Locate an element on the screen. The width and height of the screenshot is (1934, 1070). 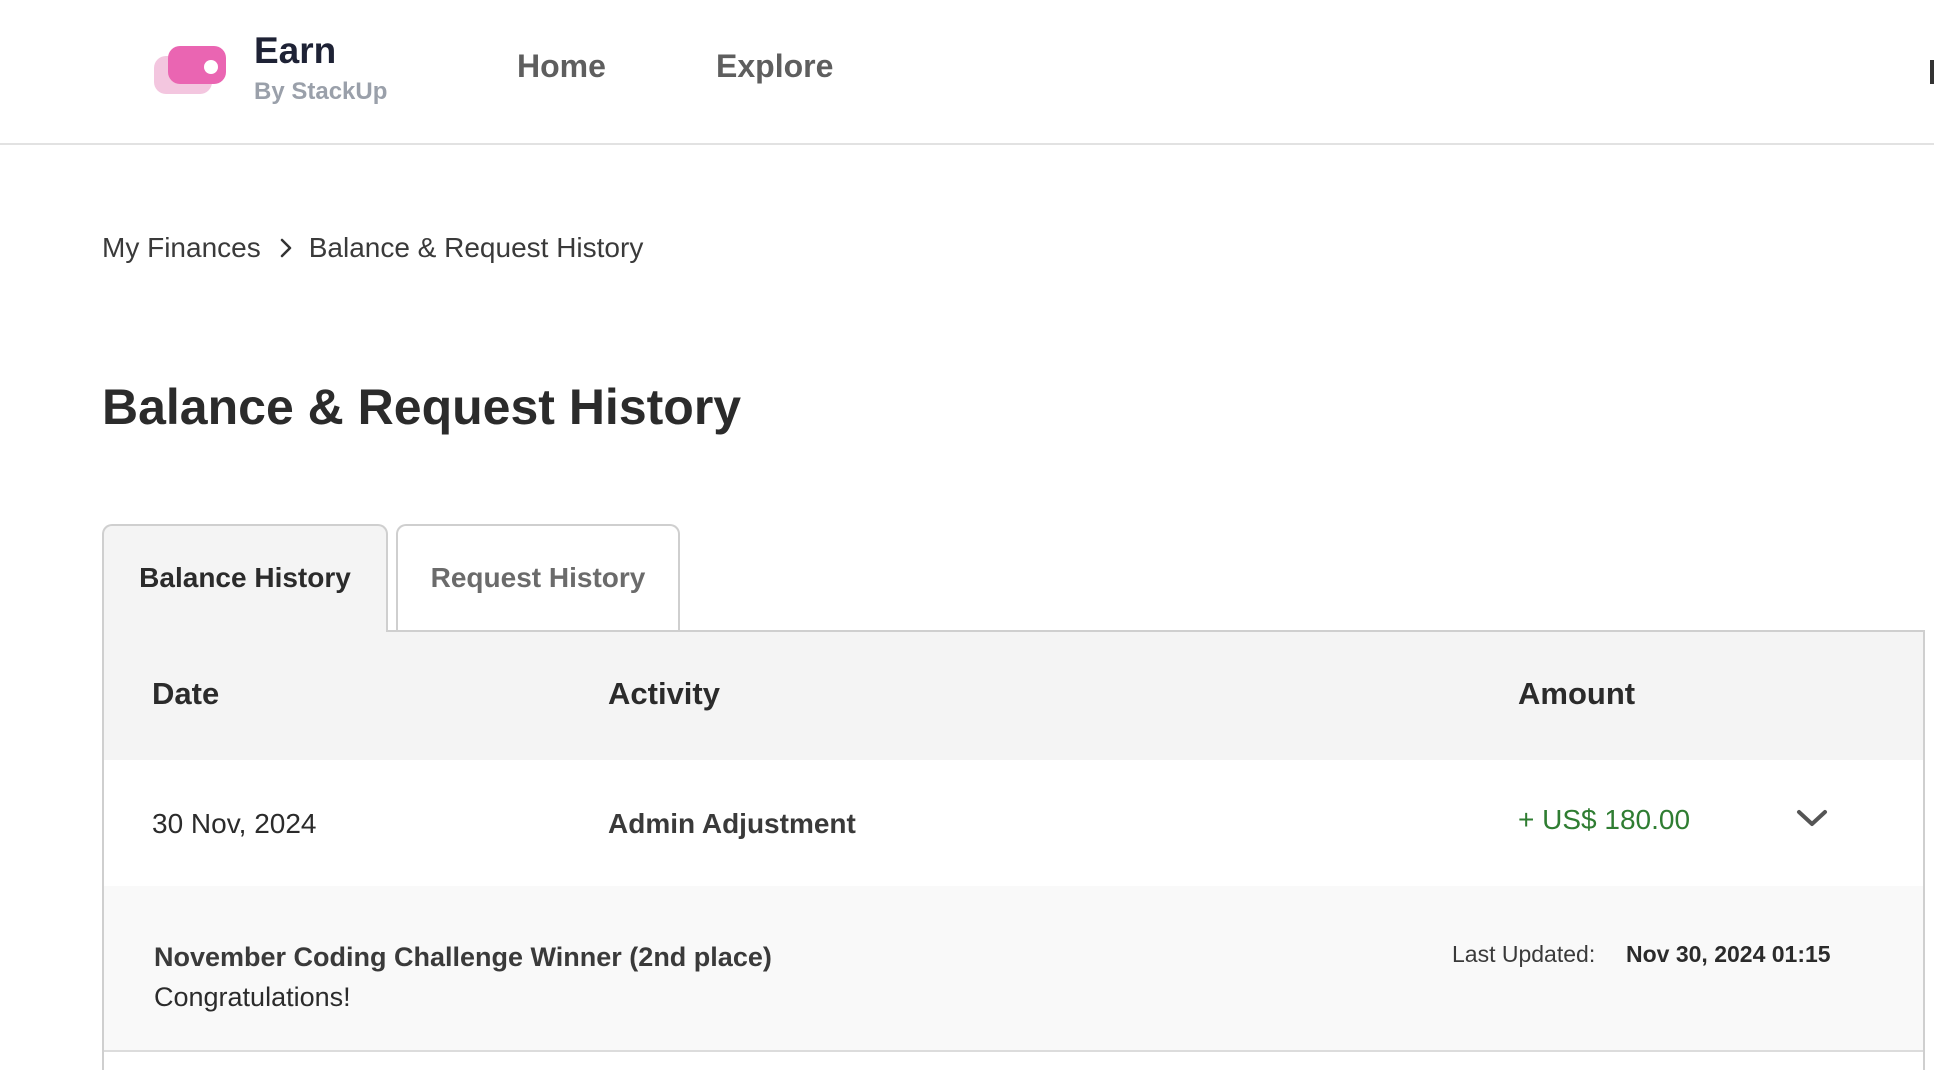
tab-balance-history: Balance History is located at coordinates (245, 578).